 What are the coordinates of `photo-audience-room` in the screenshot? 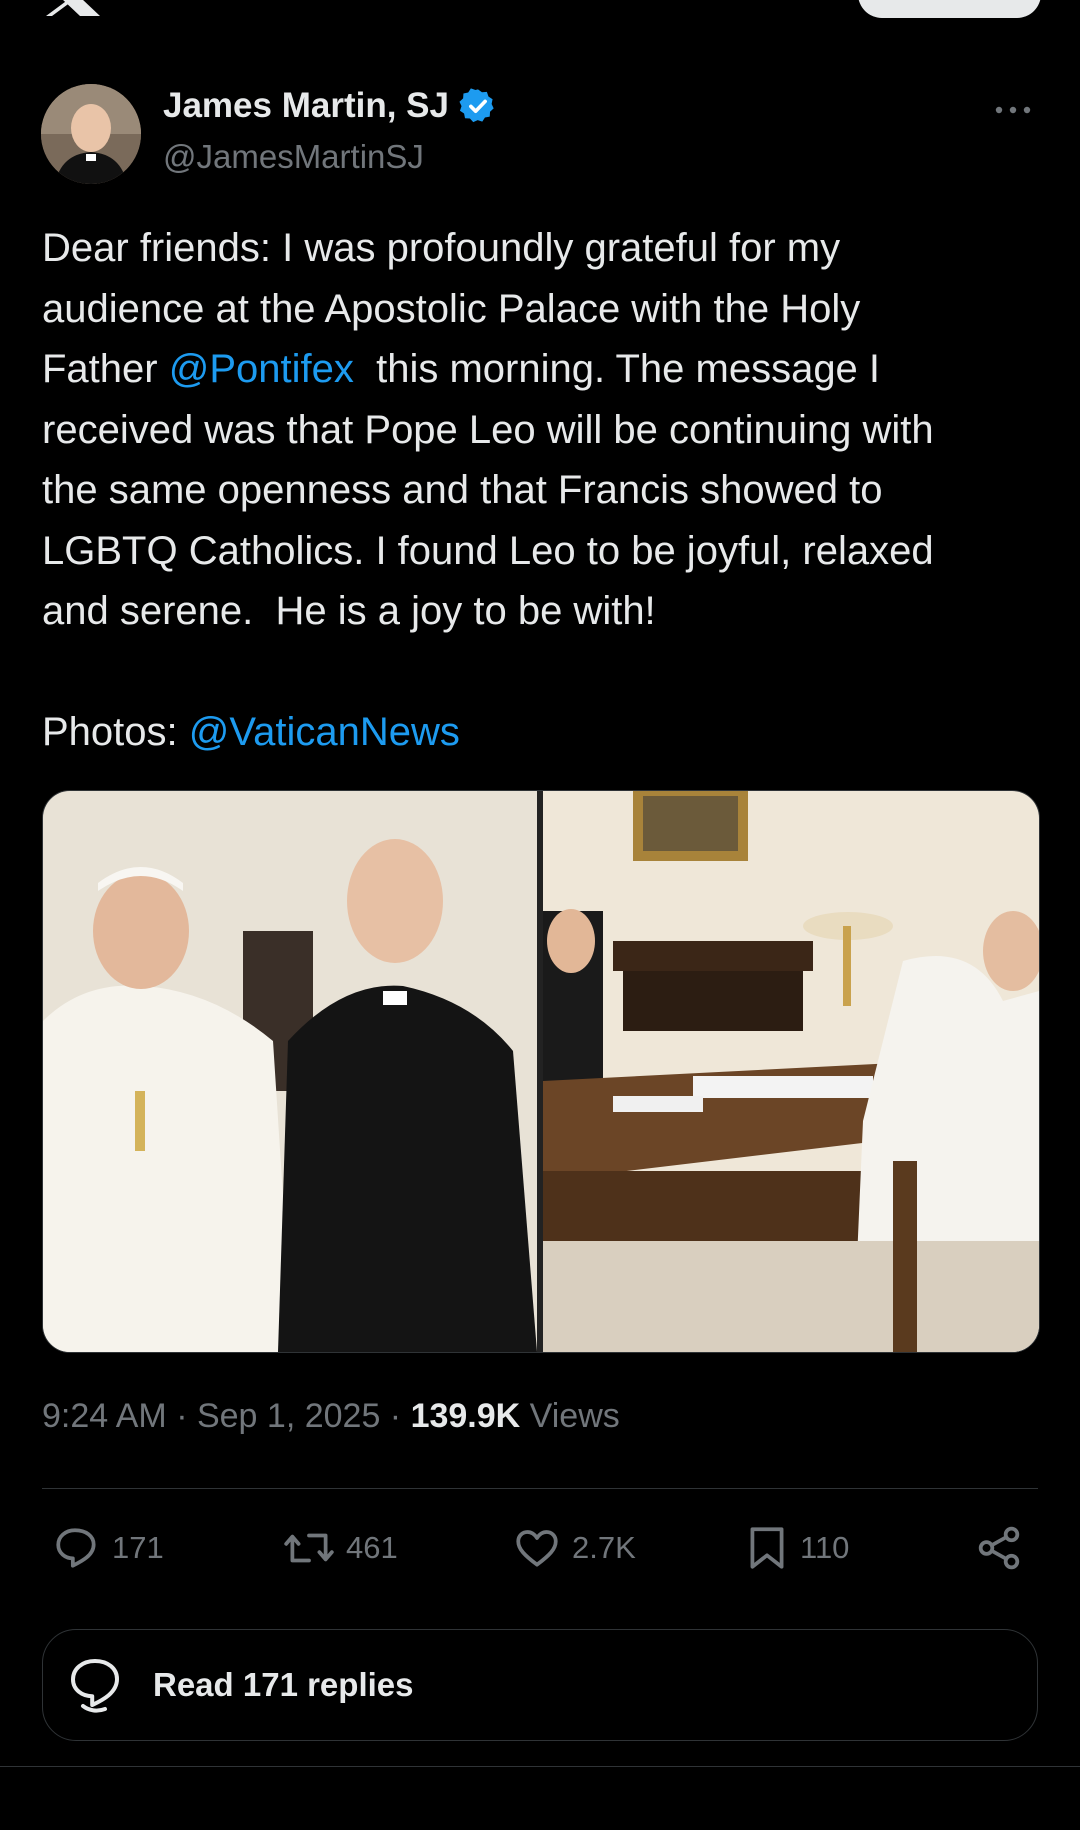 It's located at (791, 1071).